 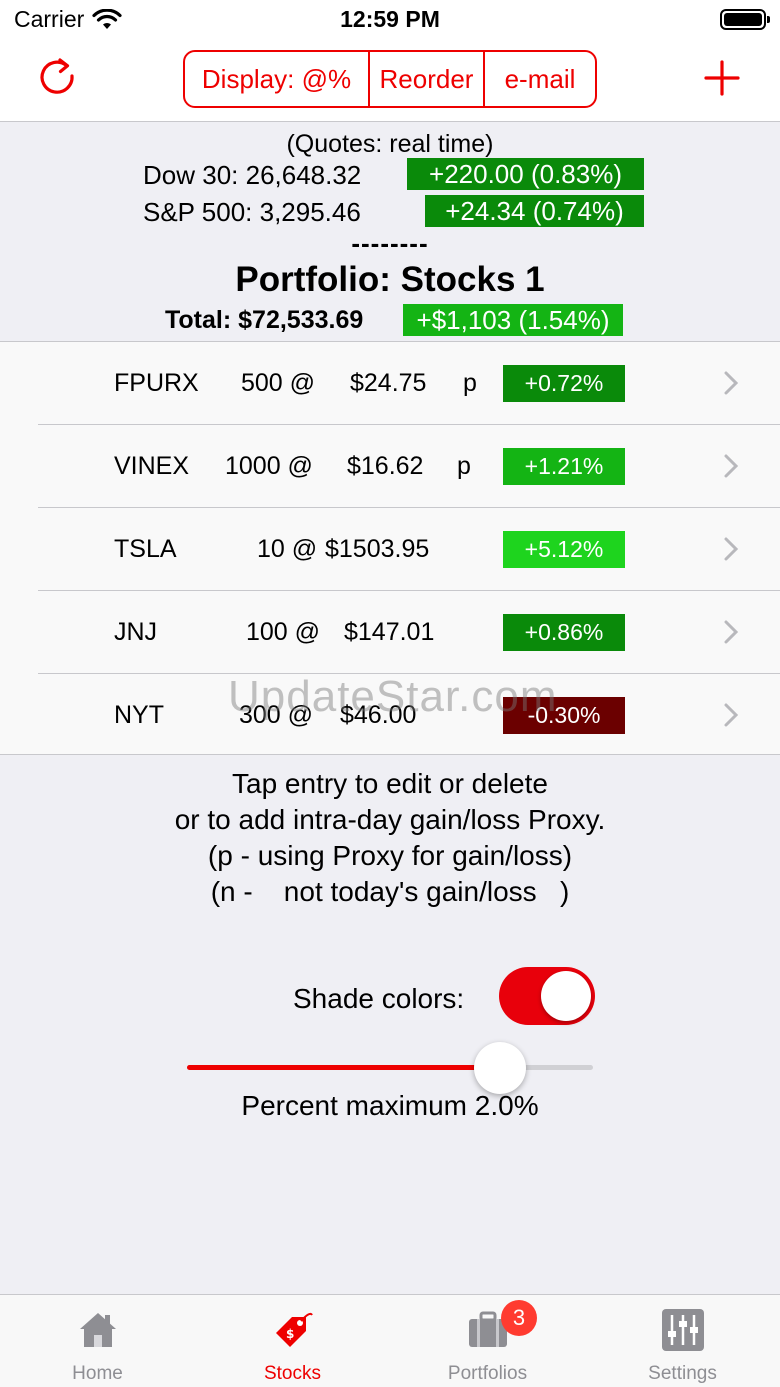 What do you see at coordinates (540, 79) in the screenshot?
I see `email-button: e-mail` at bounding box center [540, 79].